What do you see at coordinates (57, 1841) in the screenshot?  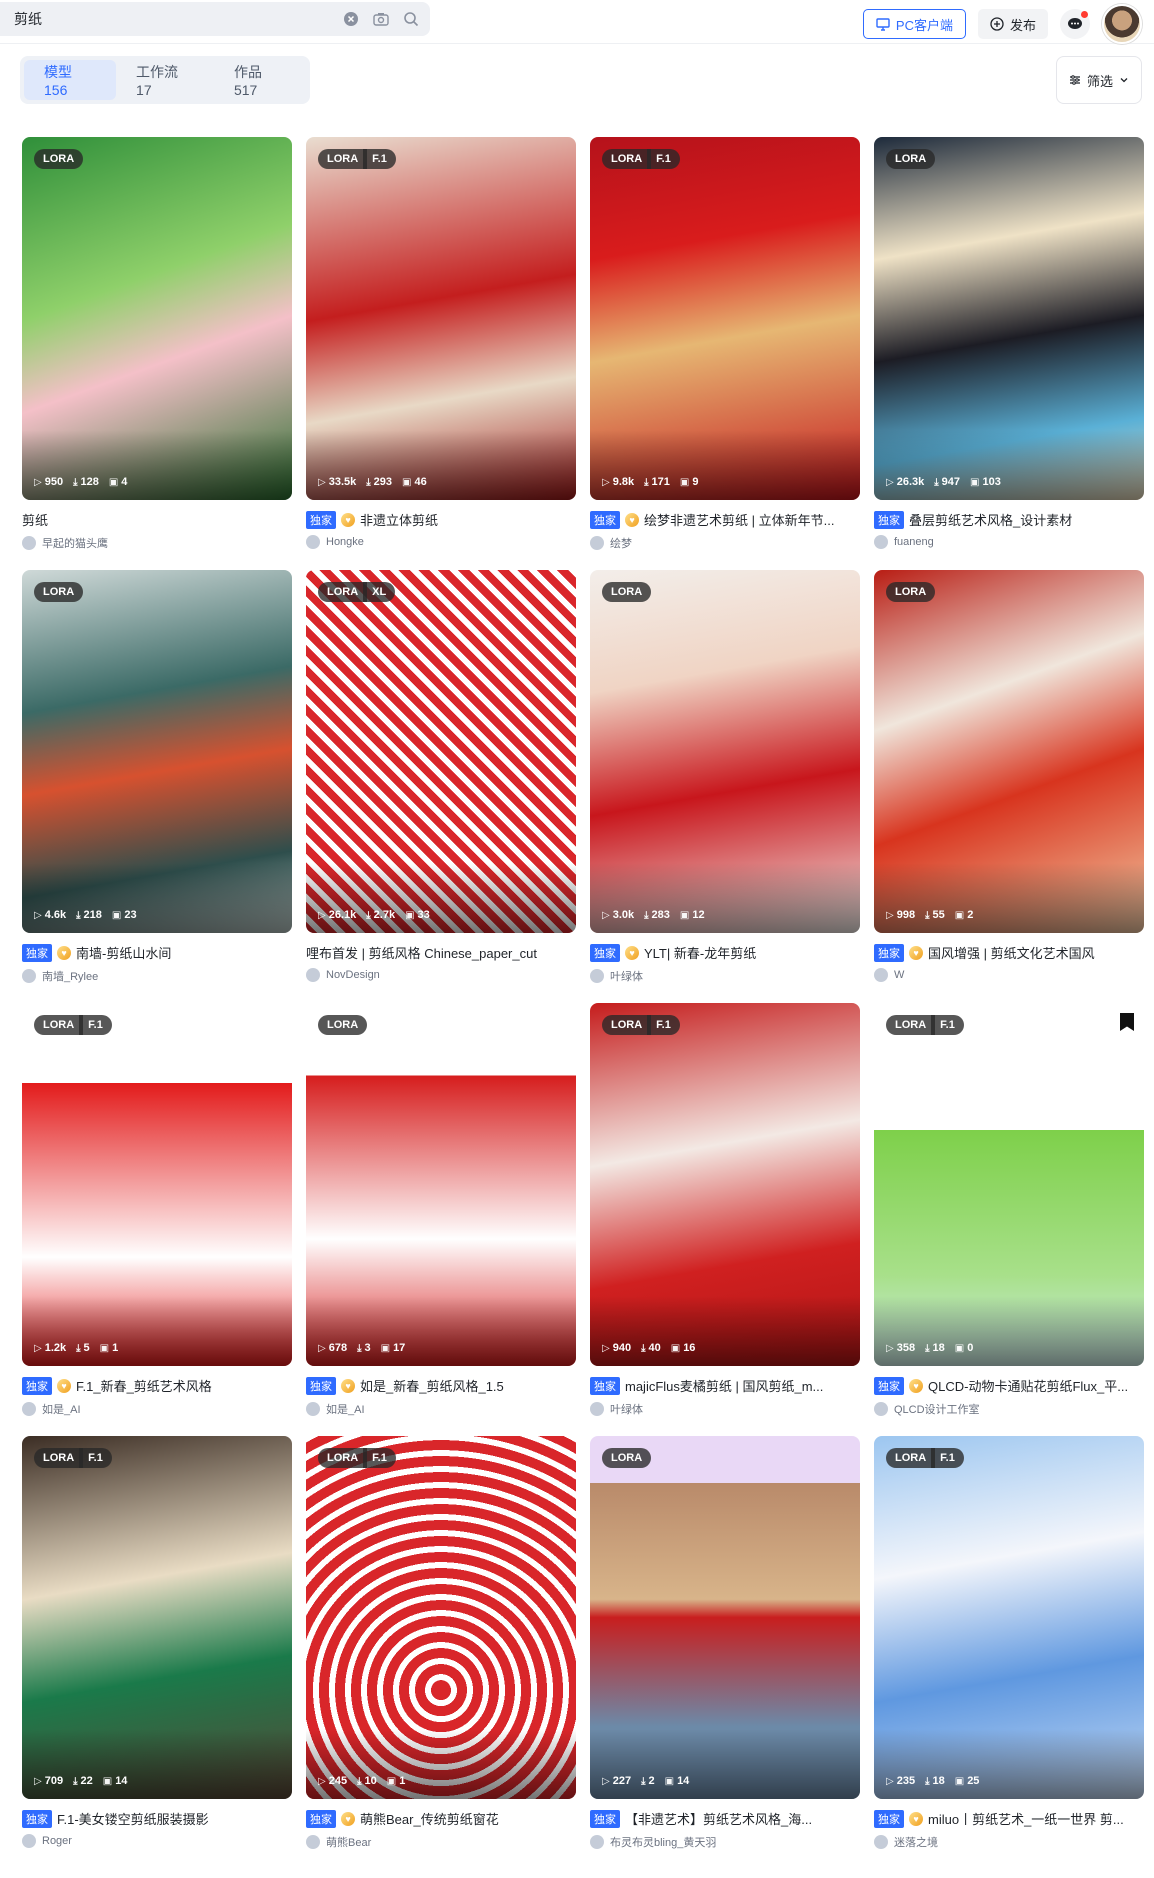 I see `author-name: Roger` at bounding box center [57, 1841].